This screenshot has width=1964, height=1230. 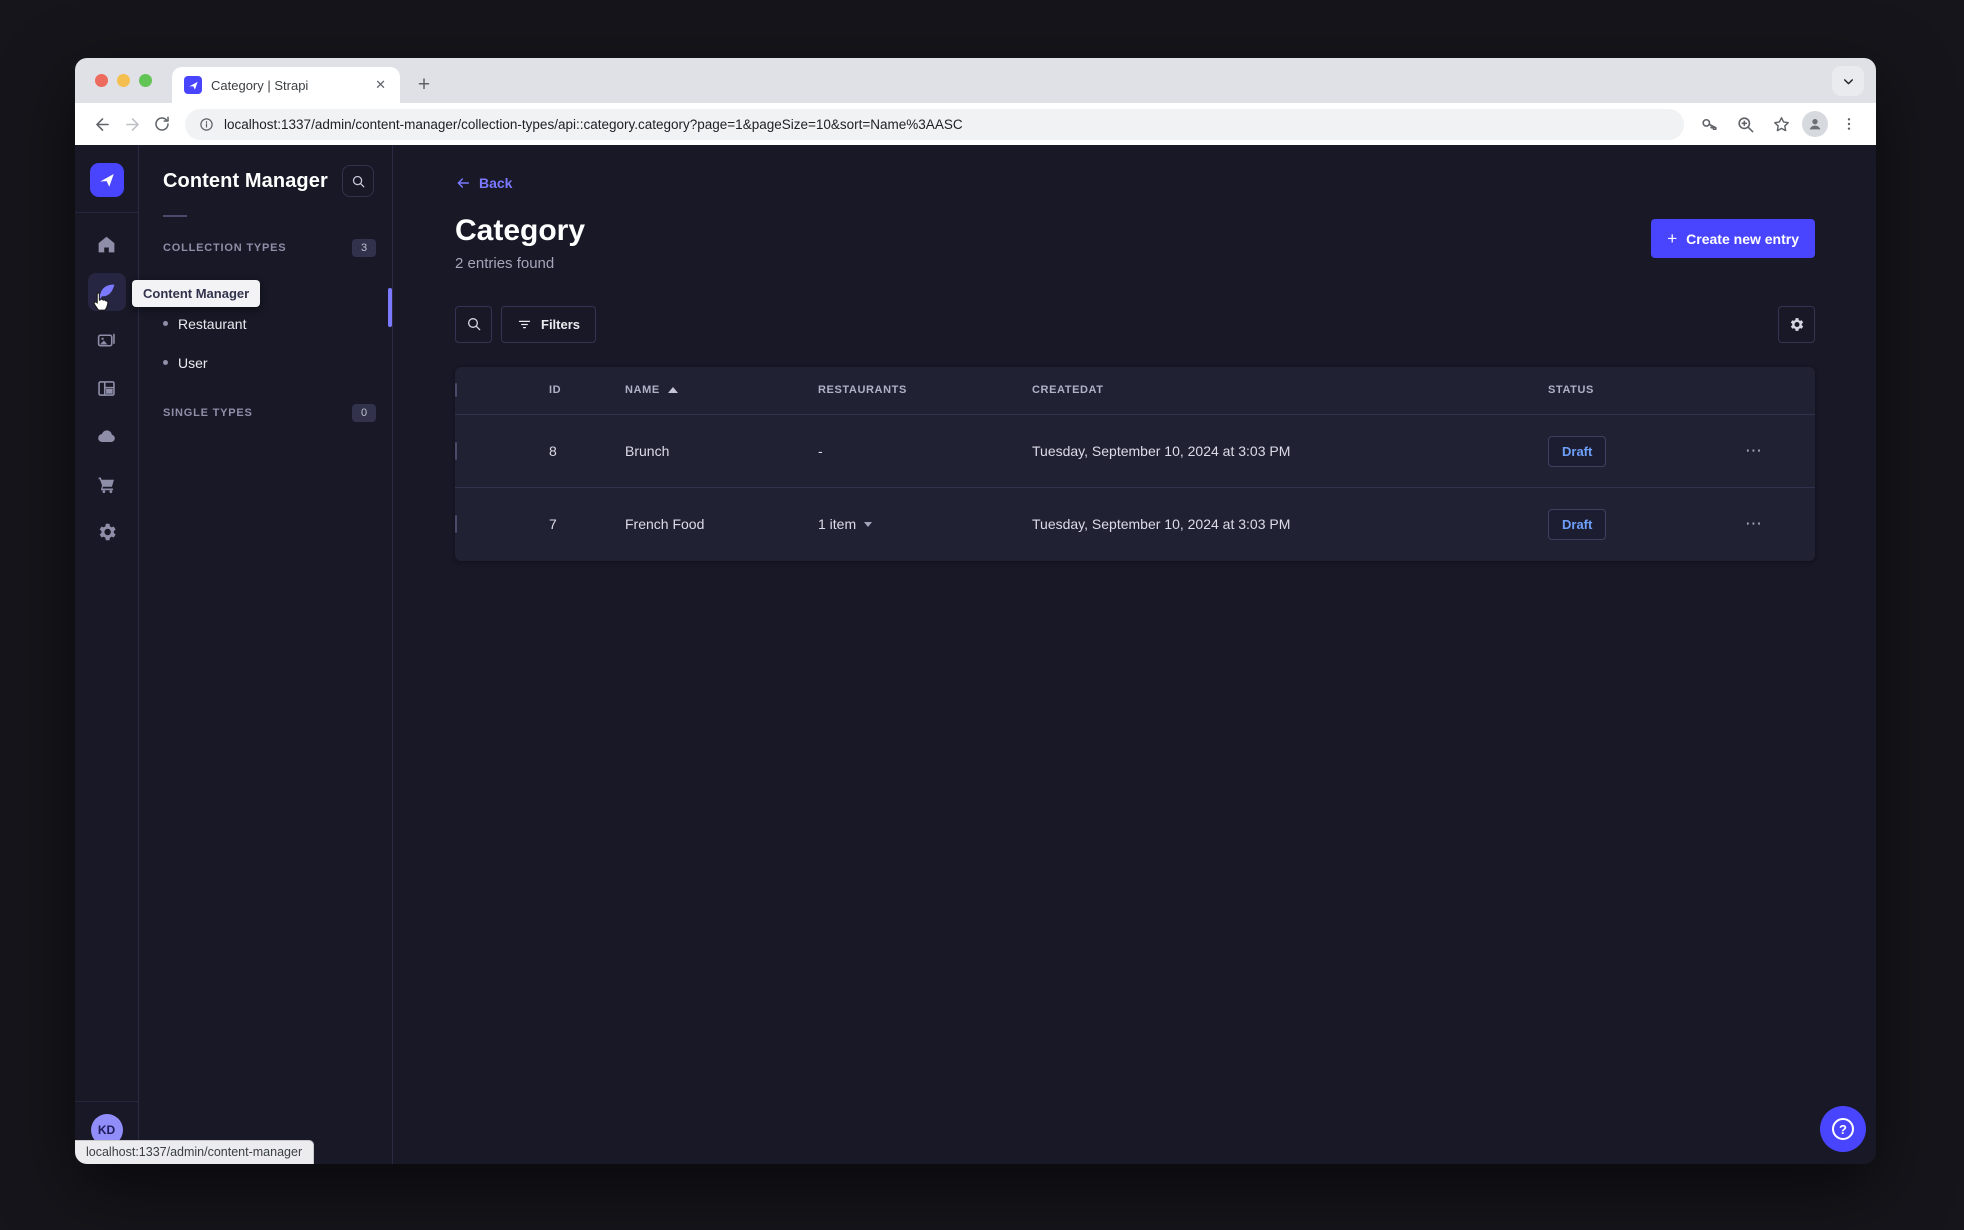 I want to click on create-new-entry-button: + Create new entry, so click(x=1733, y=238).